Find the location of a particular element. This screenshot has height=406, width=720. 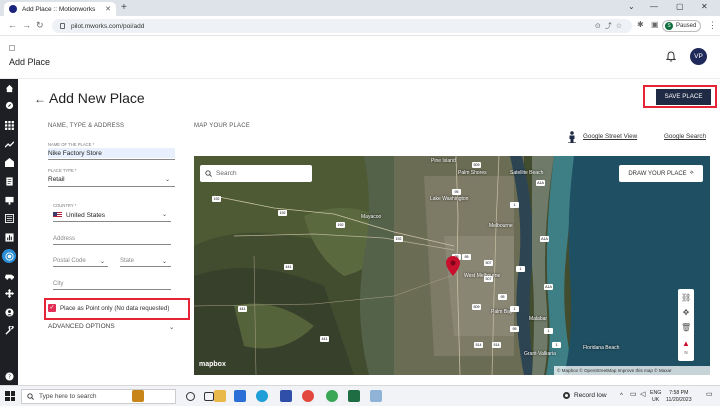

cortana-icon is located at coordinates (190, 396).